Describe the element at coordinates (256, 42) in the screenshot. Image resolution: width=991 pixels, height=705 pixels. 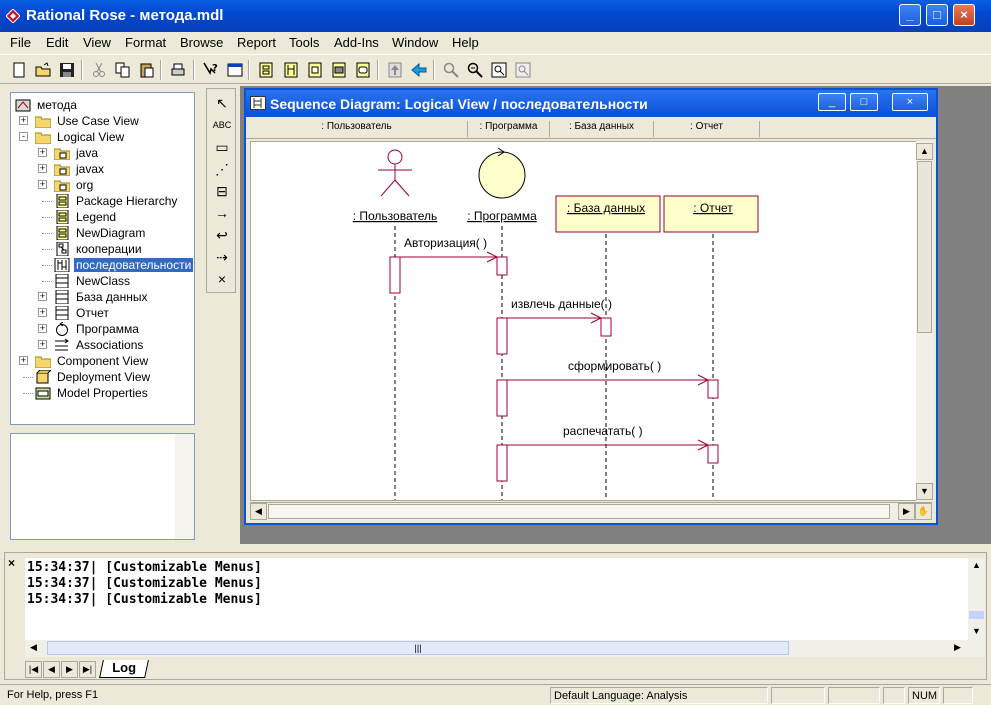
I see `menu-report: Report` at that location.